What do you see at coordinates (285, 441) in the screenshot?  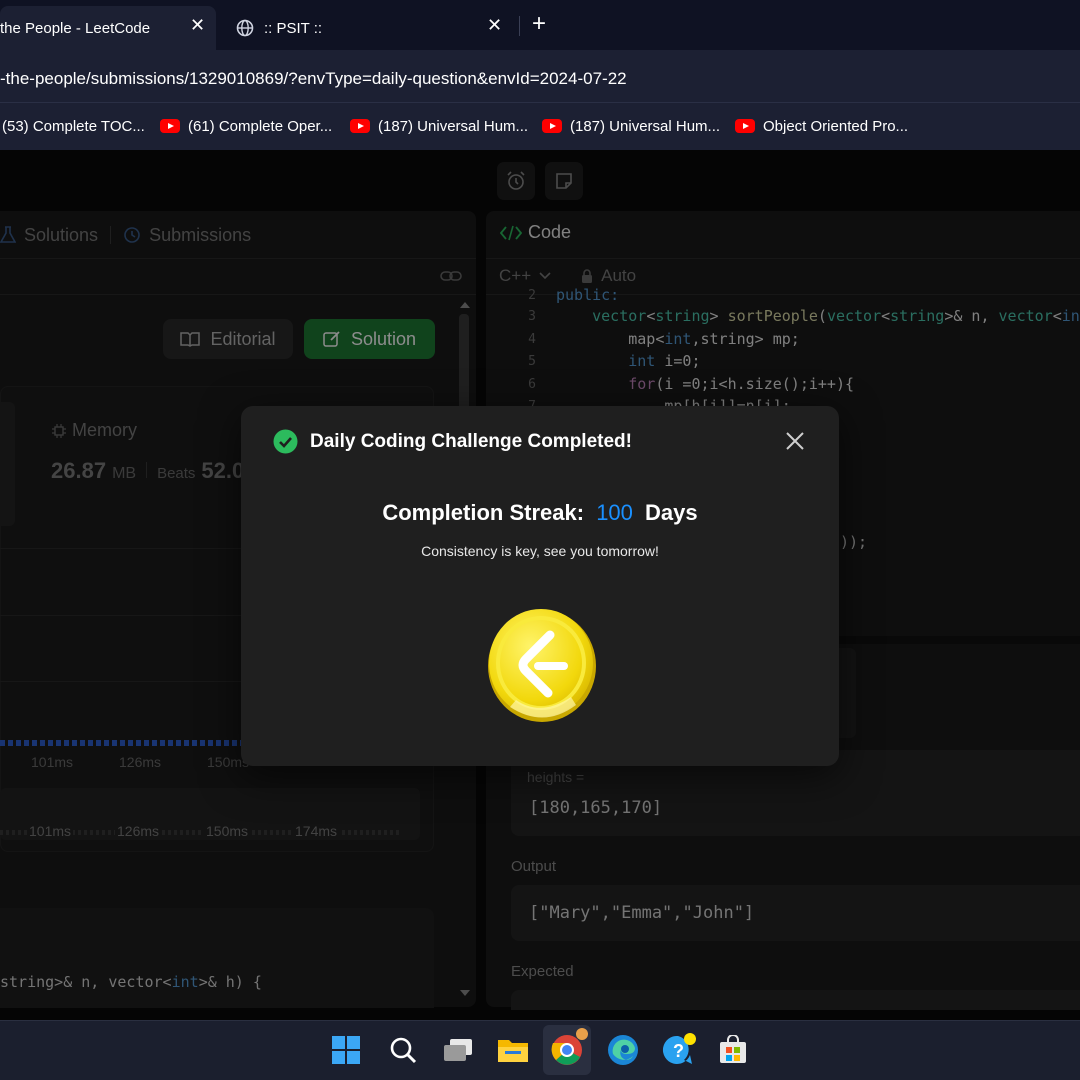 I see `check-circle-icon` at bounding box center [285, 441].